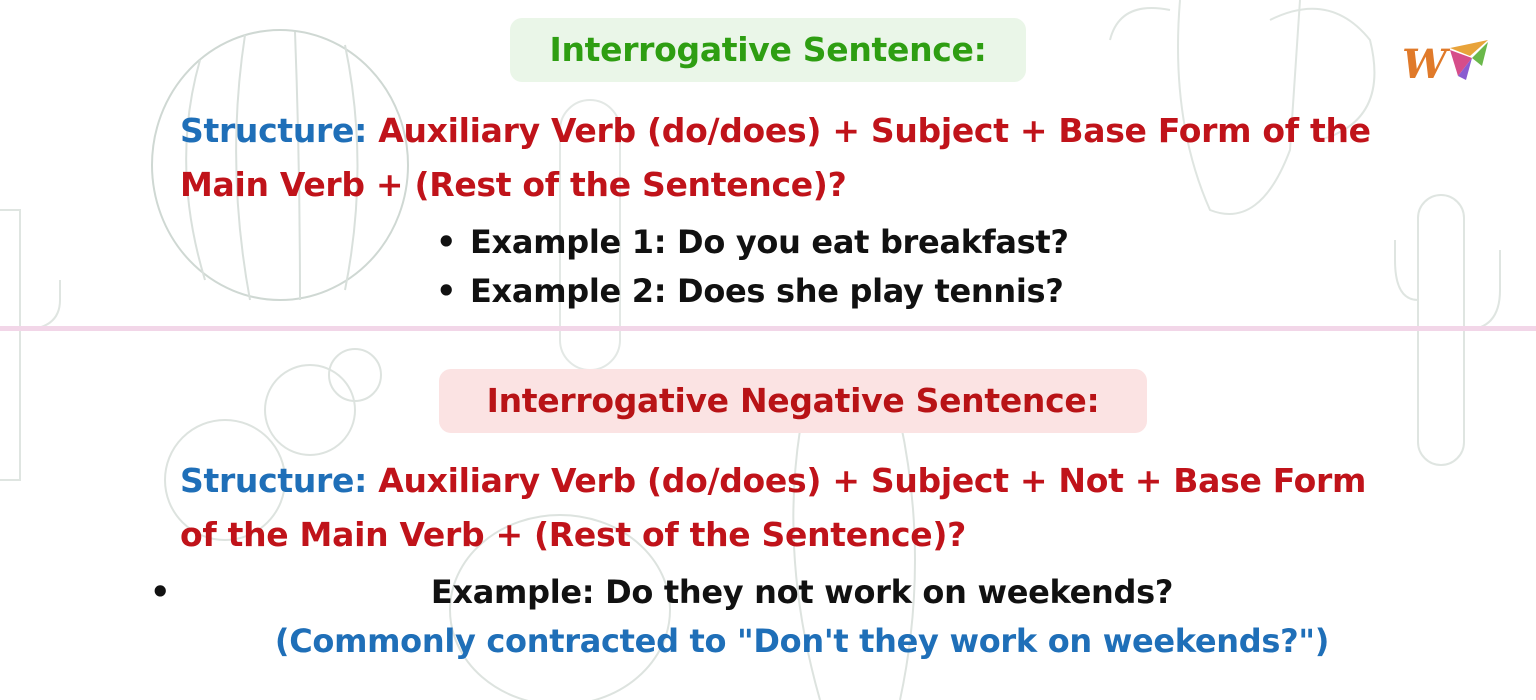 The image size is (1536, 700). What do you see at coordinates (793, 401) in the screenshot?
I see `interrogative-negative-heading: Interrogative Negative Sentence:` at bounding box center [793, 401].